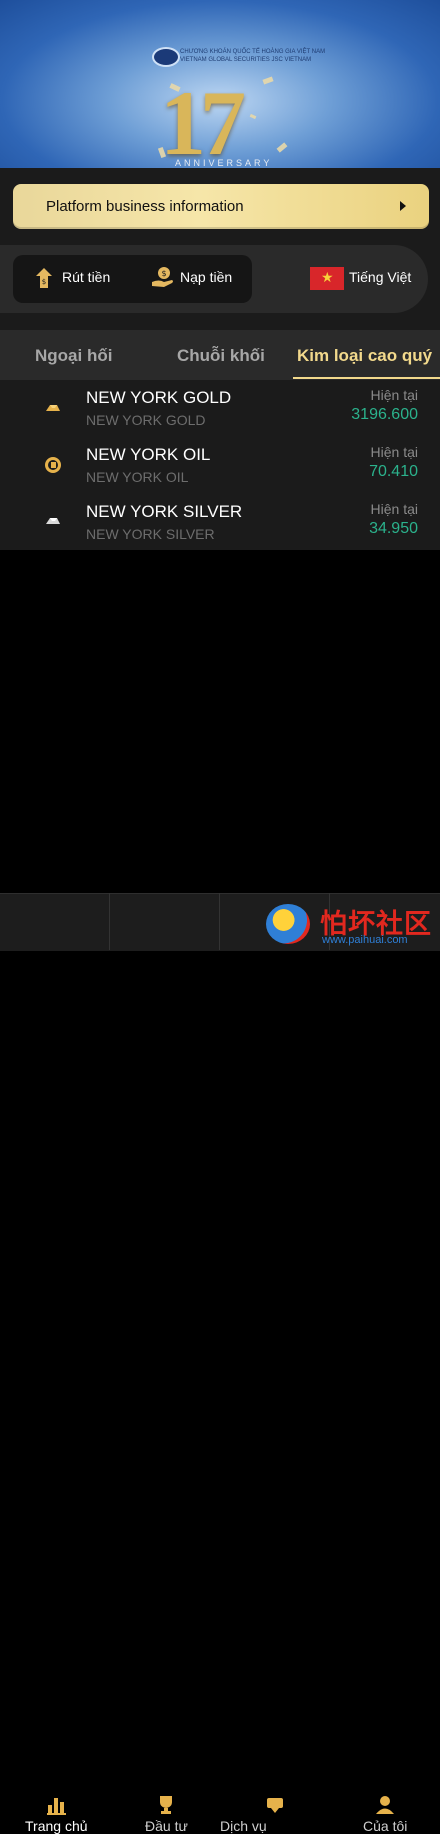 This screenshot has width=440, height=1834. I want to click on language-selector: Tiếng Việt, so click(380, 277).